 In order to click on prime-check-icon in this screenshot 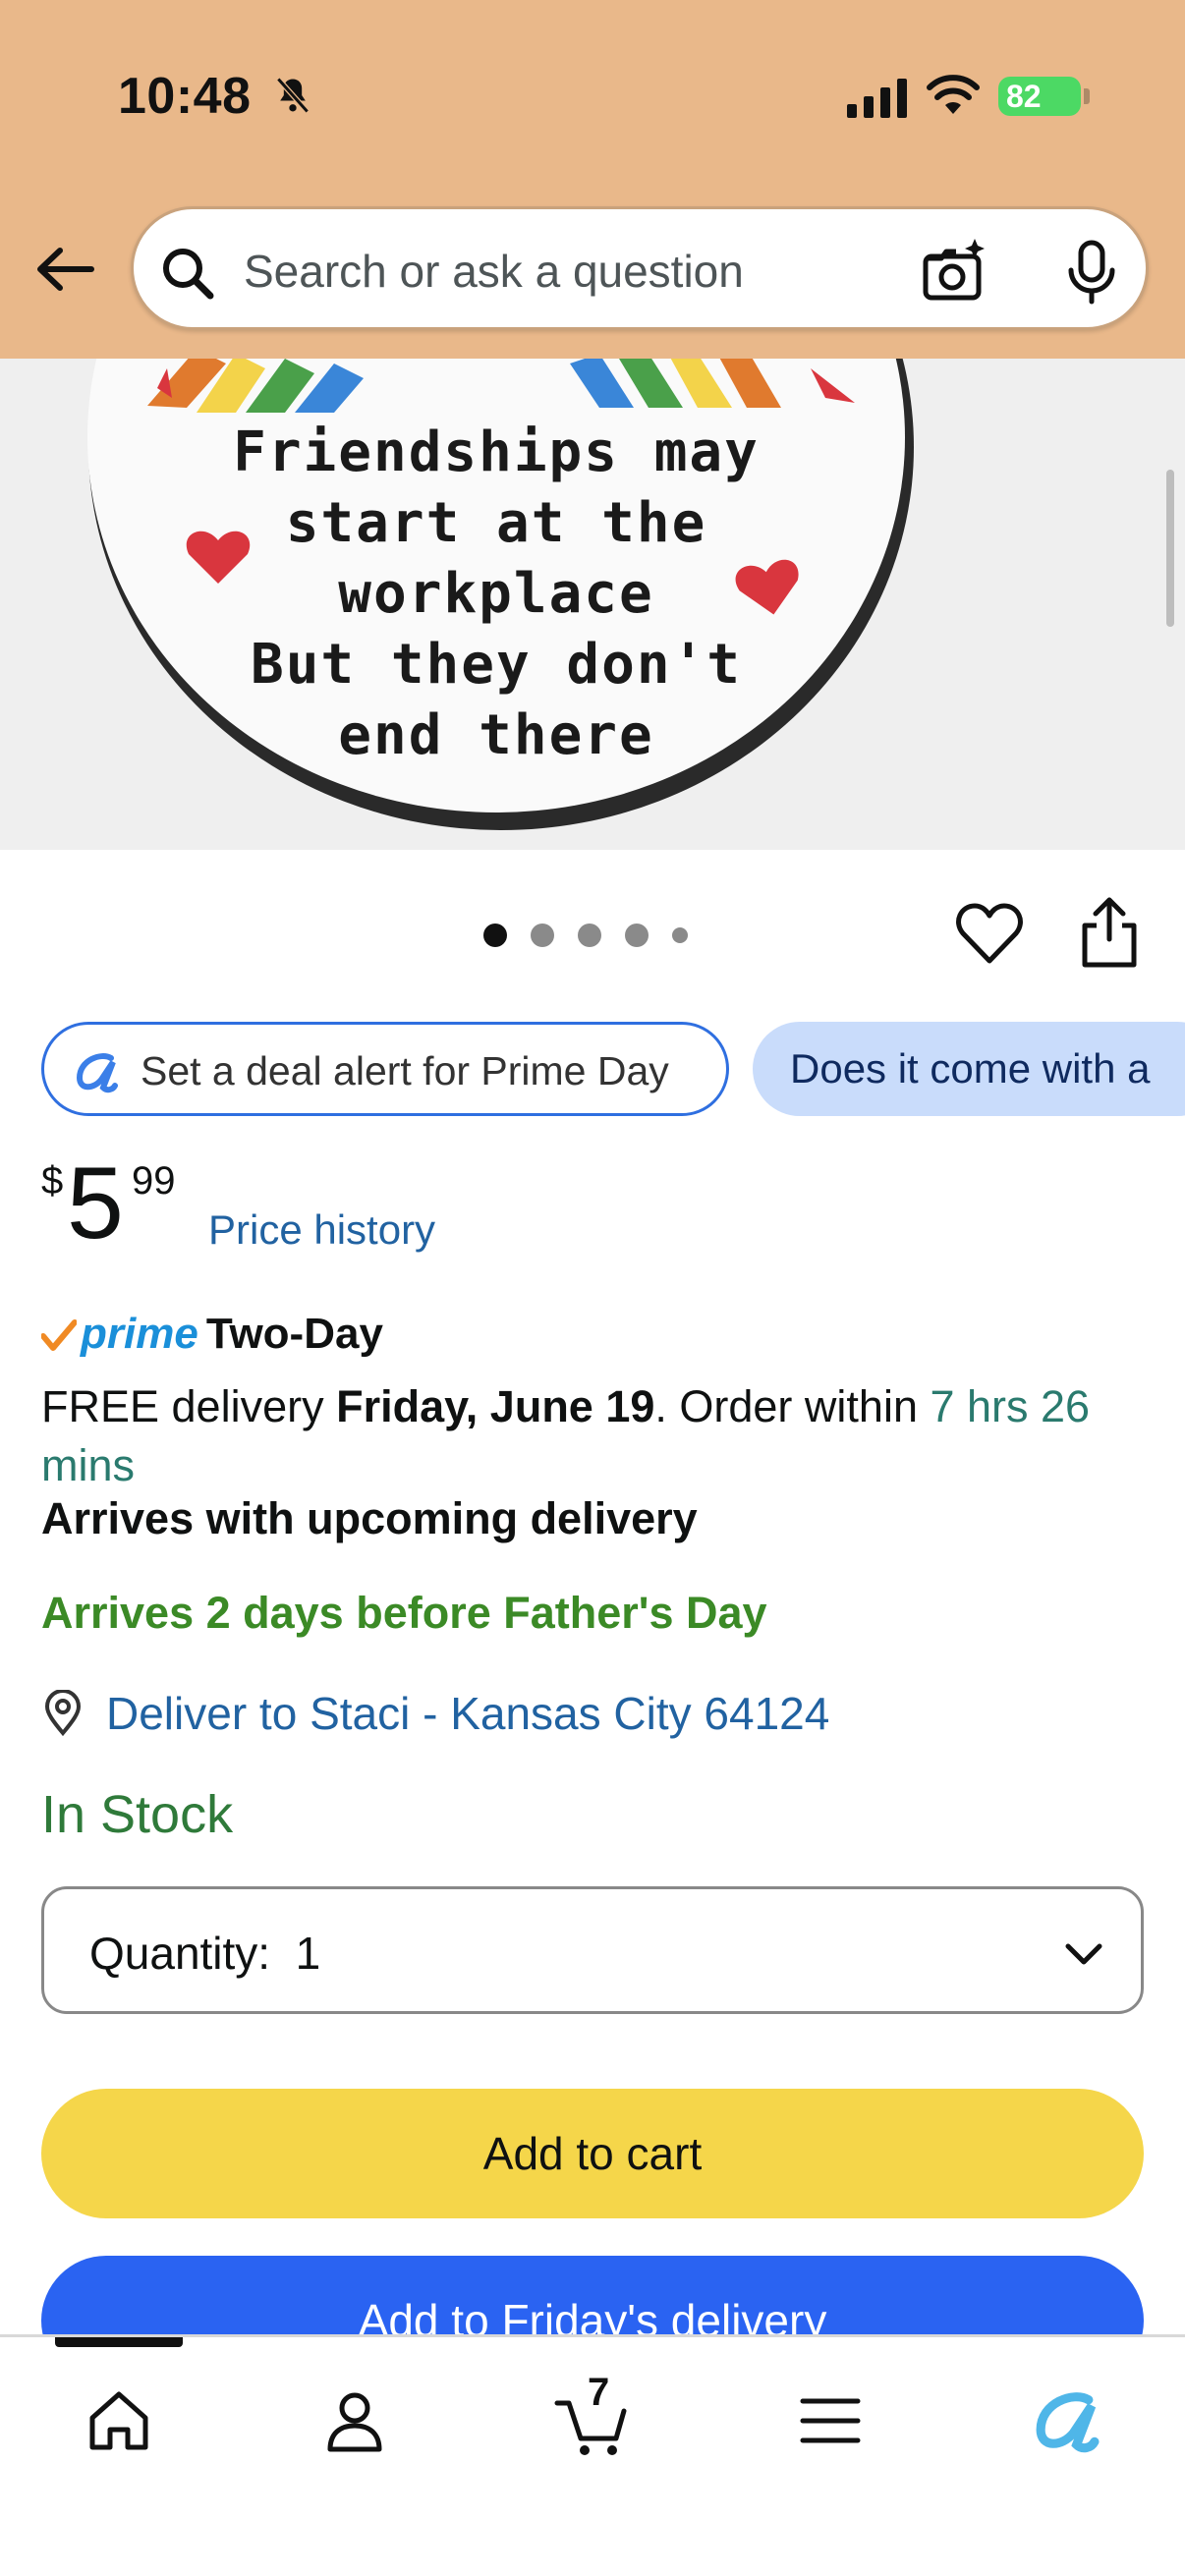, I will do `click(59, 1335)`.